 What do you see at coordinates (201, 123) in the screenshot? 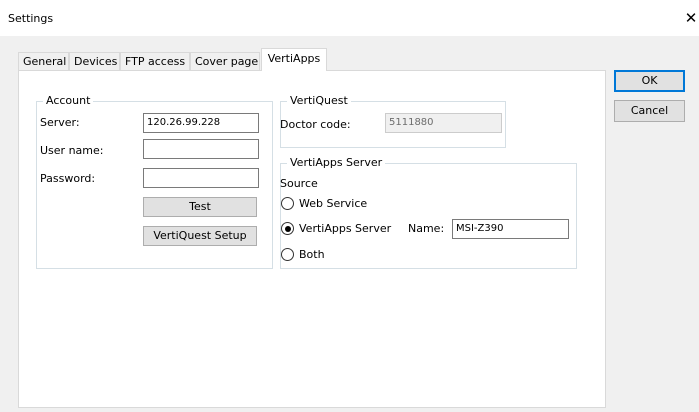
I see `server-input: 120.26.99.228` at bounding box center [201, 123].